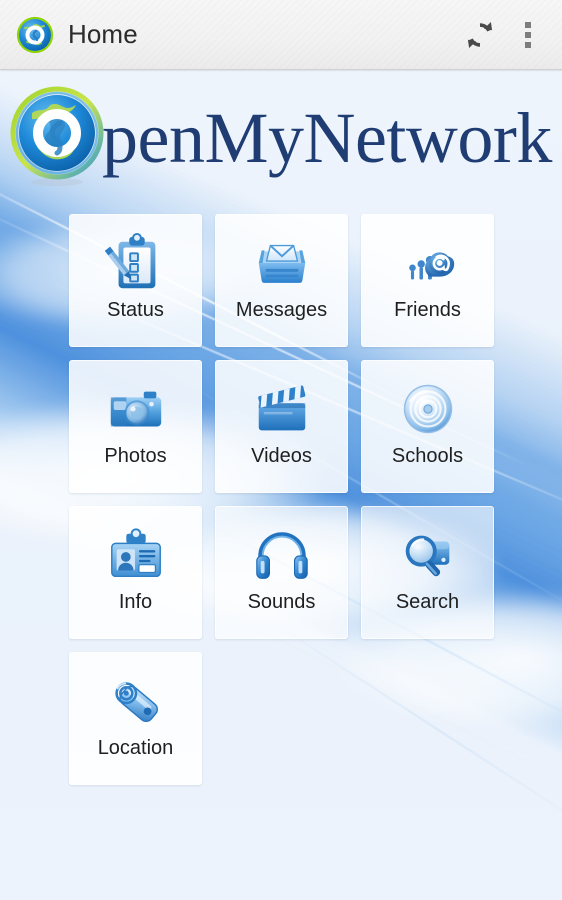 The image size is (562, 900). I want to click on overflow-menu-icon, so click(528, 34).